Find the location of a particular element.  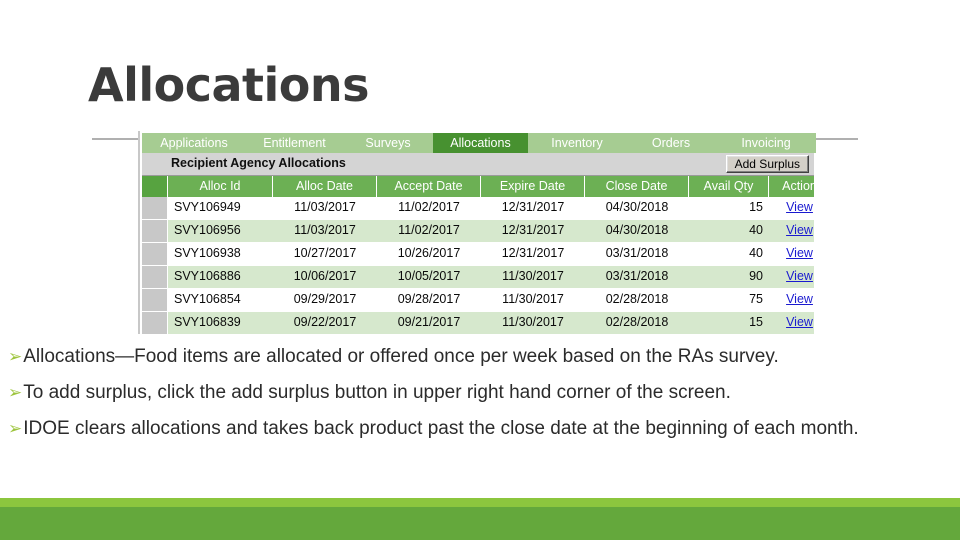

cell-avail-qty: 90 is located at coordinates (756, 276).